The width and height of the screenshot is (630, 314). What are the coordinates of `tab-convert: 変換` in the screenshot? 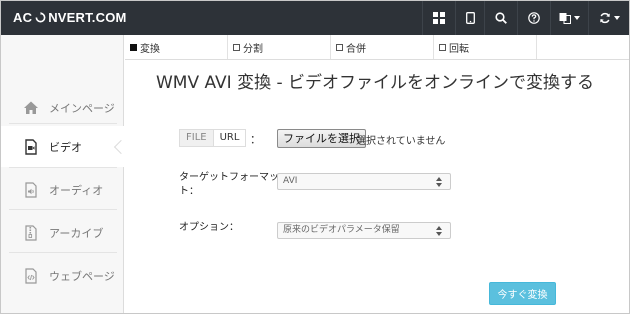 It's located at (176, 47).